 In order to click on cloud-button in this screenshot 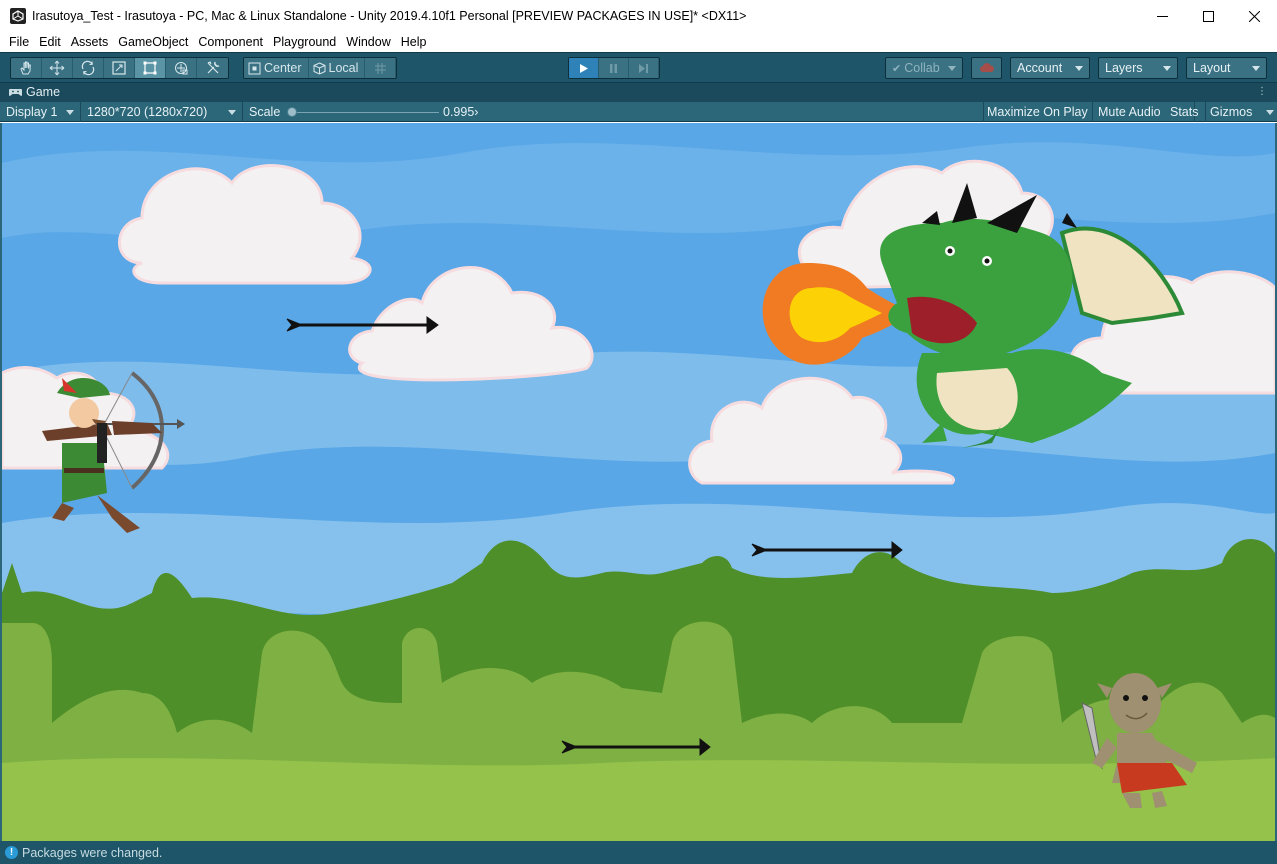, I will do `click(986, 68)`.